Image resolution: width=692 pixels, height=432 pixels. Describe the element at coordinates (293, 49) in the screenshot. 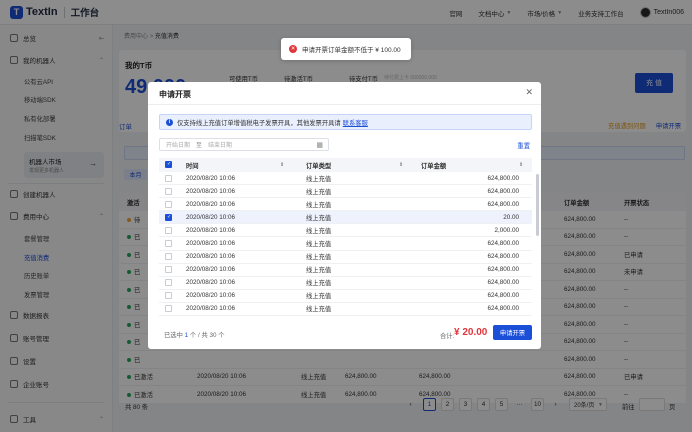

I see `error-icon: ✕` at that location.